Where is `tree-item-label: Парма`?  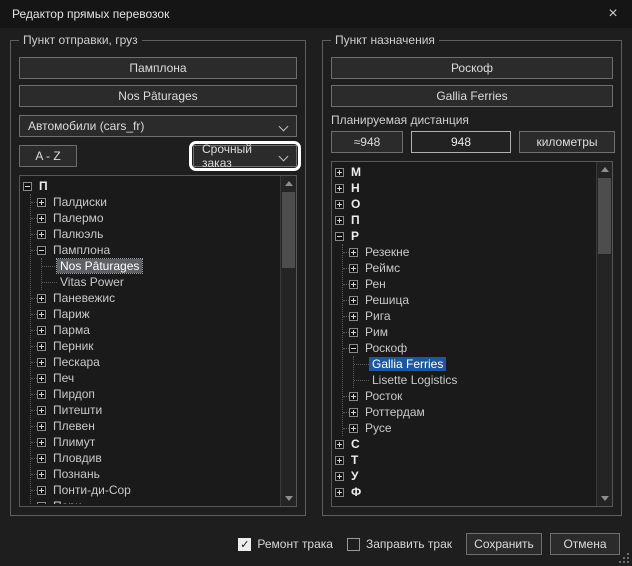
tree-item-label: Парма is located at coordinates (71, 330).